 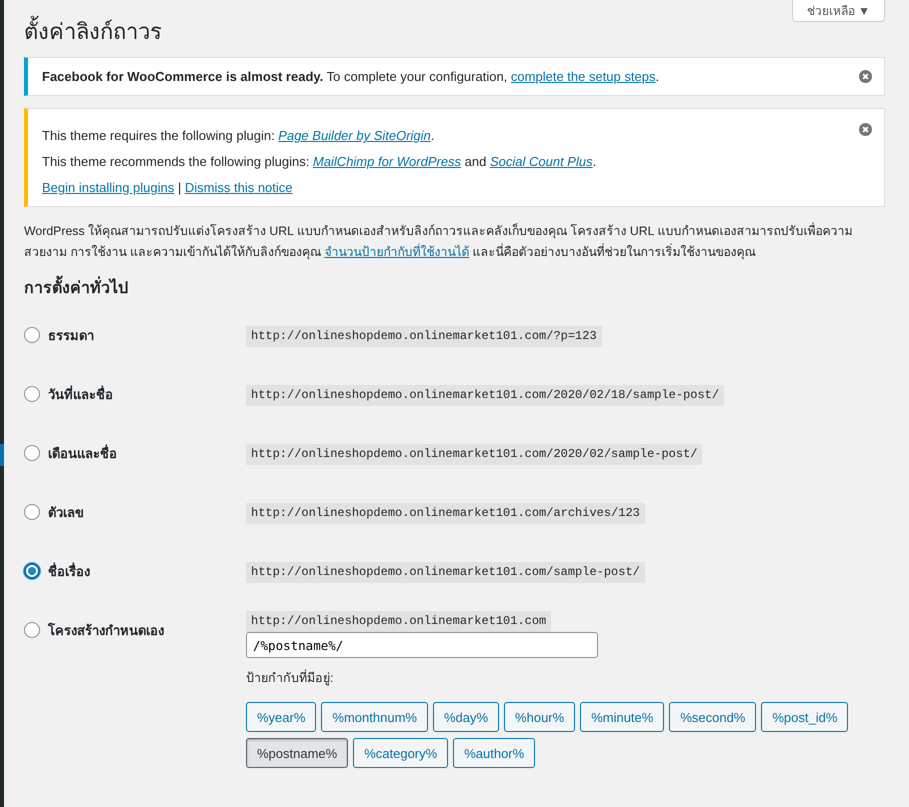 What do you see at coordinates (399, 621) in the screenshot?
I see `base-url: http://onlineshopdemo.onlinemarket101.com` at bounding box center [399, 621].